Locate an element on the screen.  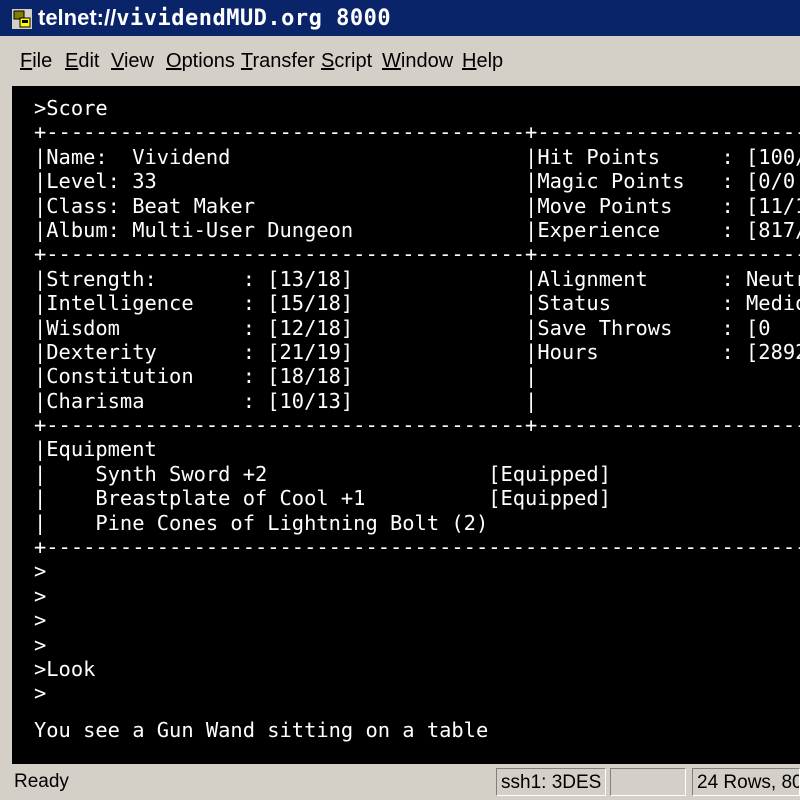
terminal-line: >Score is located at coordinates (71, 108).